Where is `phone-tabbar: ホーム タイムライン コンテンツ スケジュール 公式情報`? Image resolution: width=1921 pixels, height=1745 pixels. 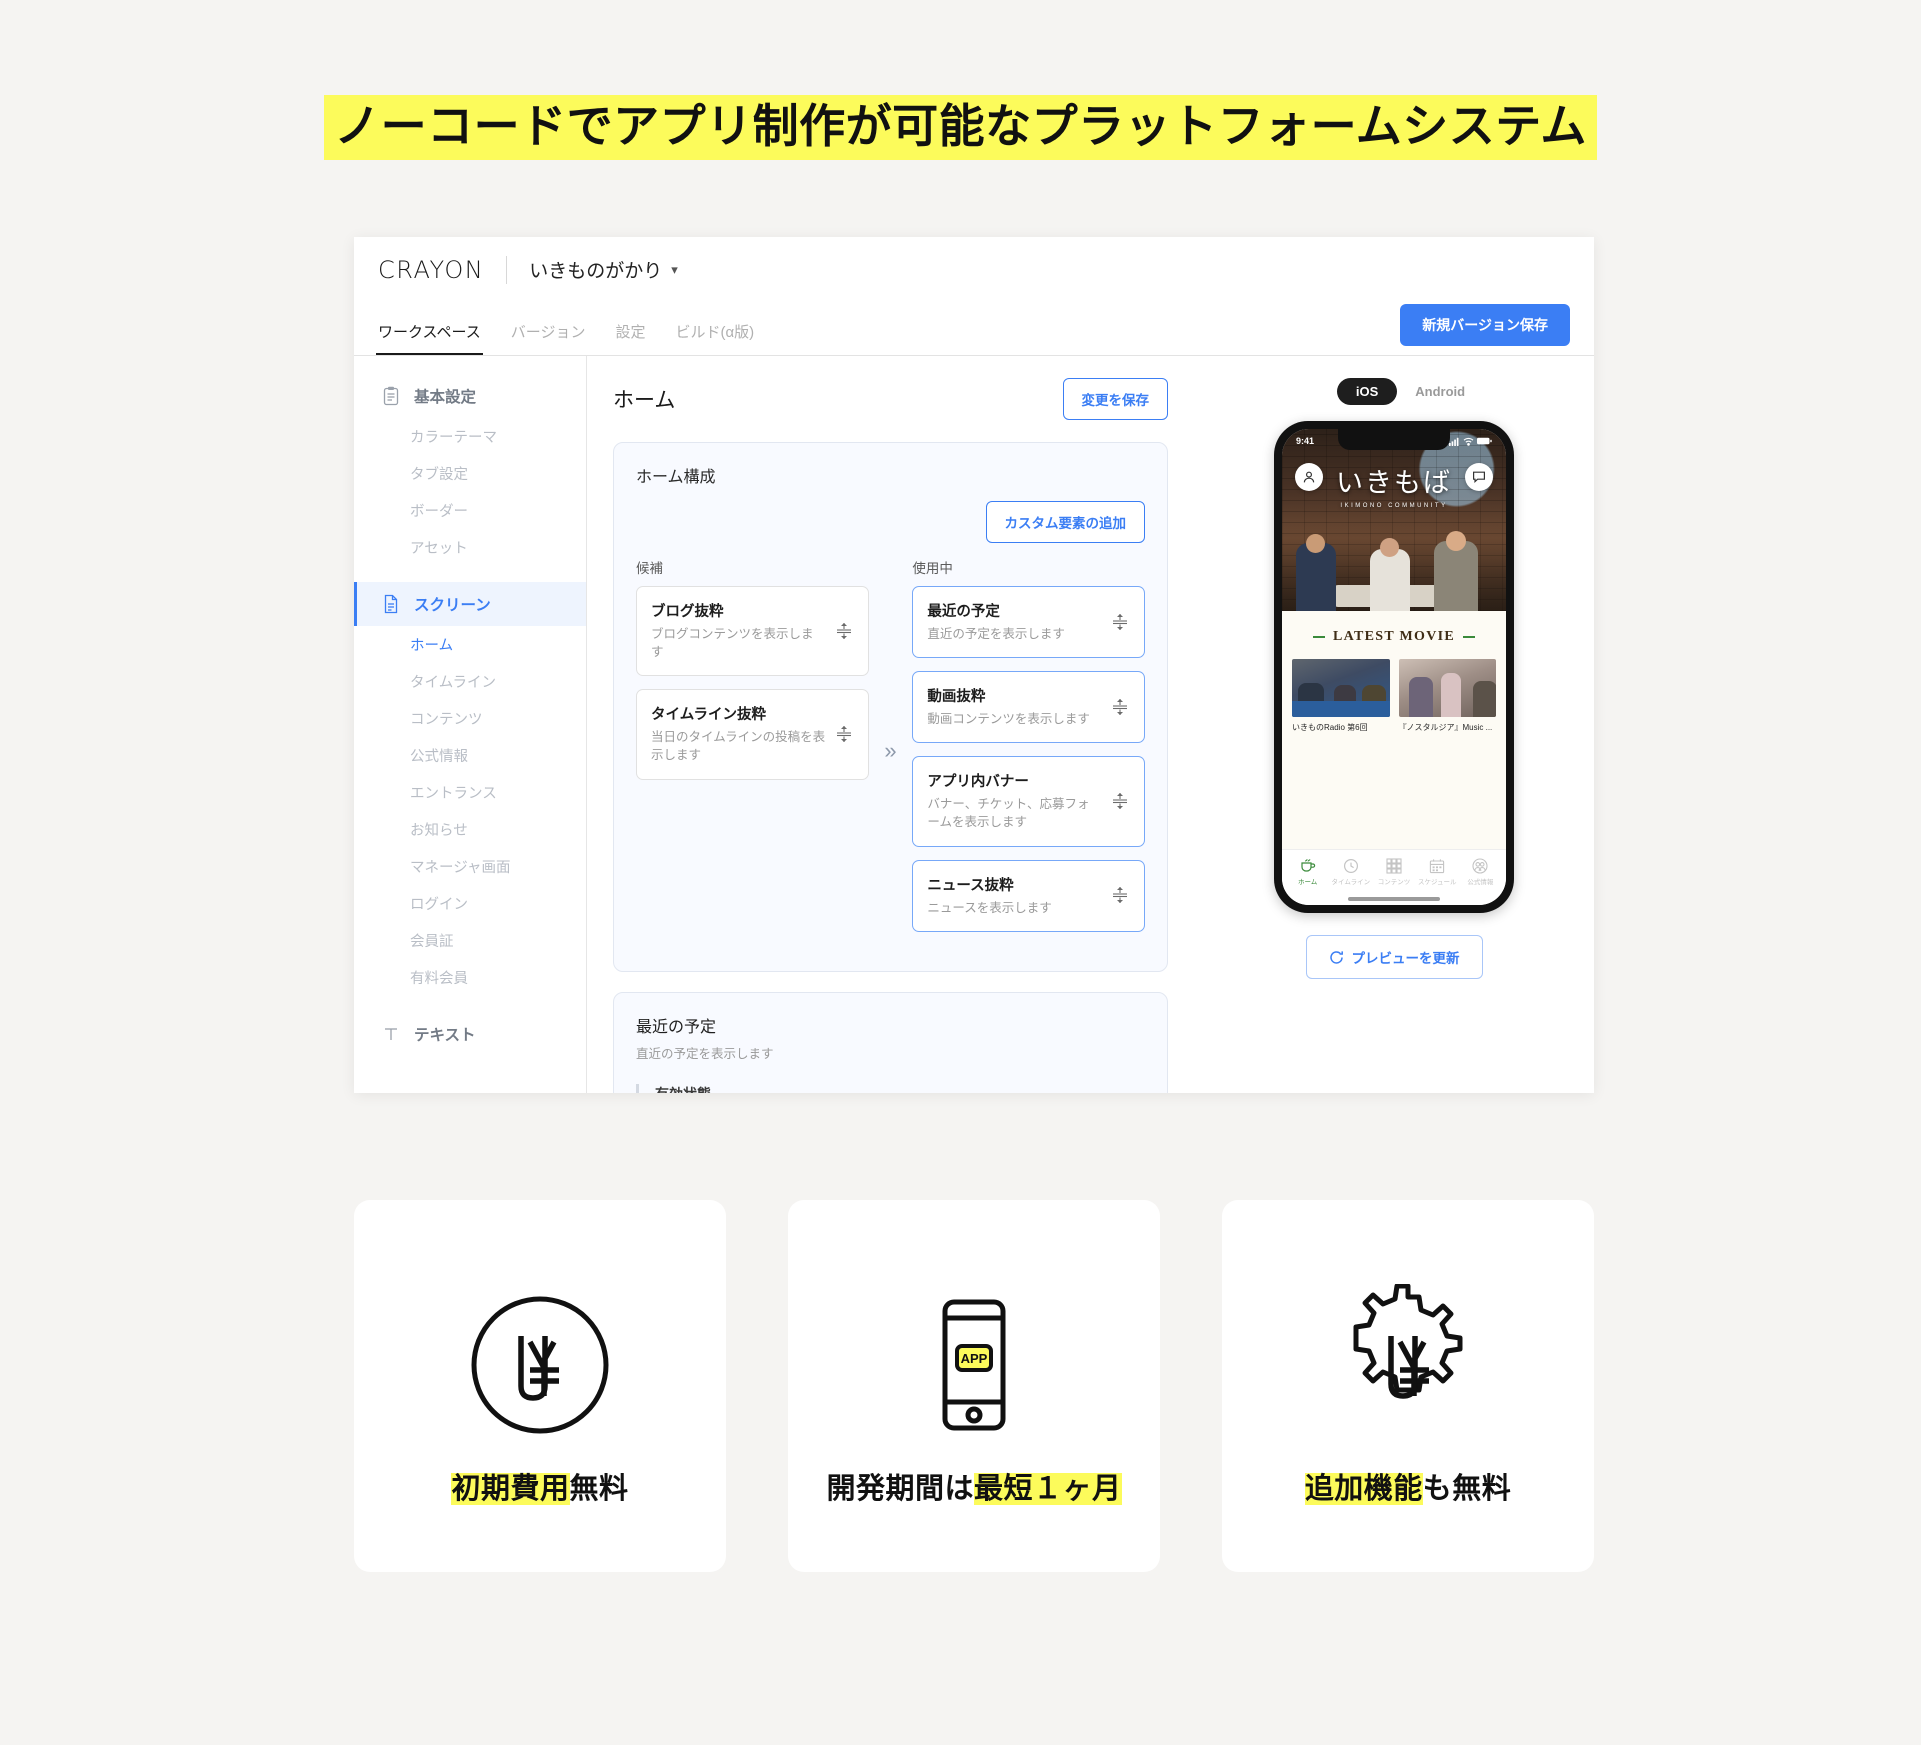
phone-tabbar: ホーム タイムライン コンテンツ スケジュール 公式情報 is located at coordinates (1394, 871).